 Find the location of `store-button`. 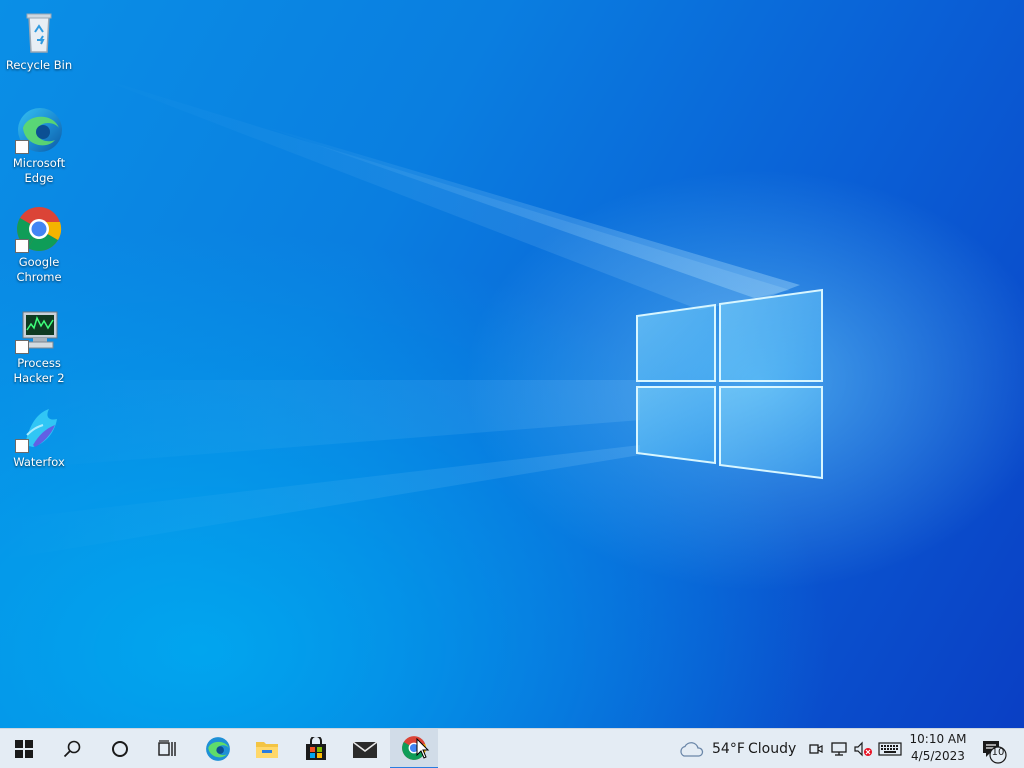

store-button is located at coordinates (316, 748).